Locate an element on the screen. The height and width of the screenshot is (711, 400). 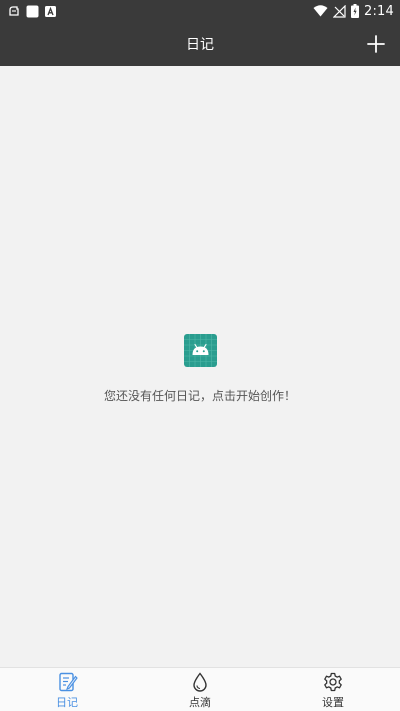
status-right-icons: 2:14 is located at coordinates (353, 11).